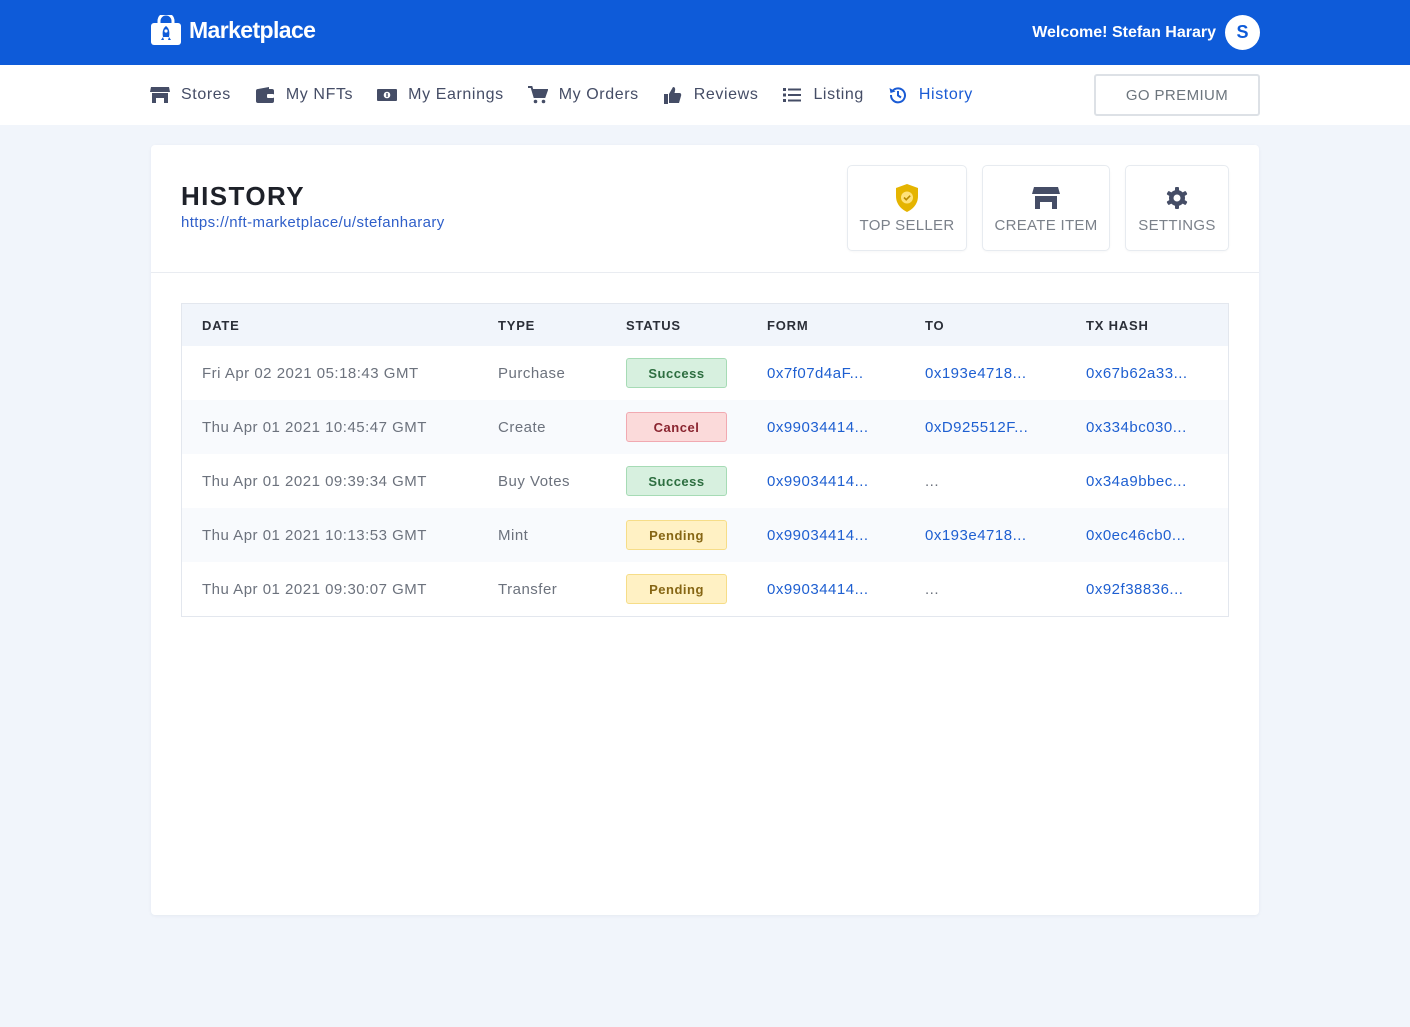 The height and width of the screenshot is (1027, 1410). What do you see at coordinates (313, 222) in the screenshot?
I see `profile-url-link: https://nft-marketplace/u/stefanharary` at bounding box center [313, 222].